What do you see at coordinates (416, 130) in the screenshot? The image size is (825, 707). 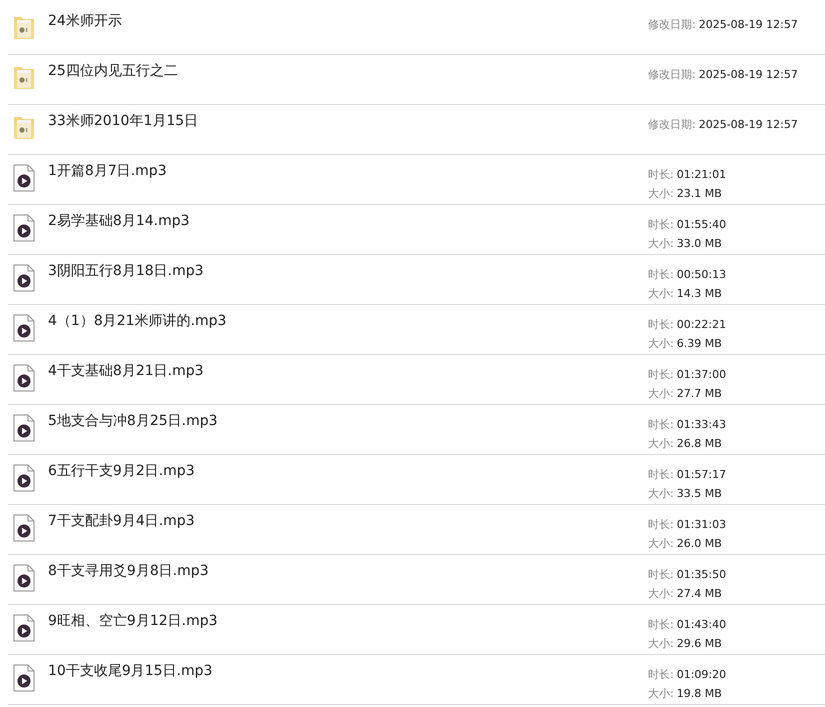 I see `file-row: 33米师2010年1月15日 修改日期: 2025-08-19 12:57` at bounding box center [416, 130].